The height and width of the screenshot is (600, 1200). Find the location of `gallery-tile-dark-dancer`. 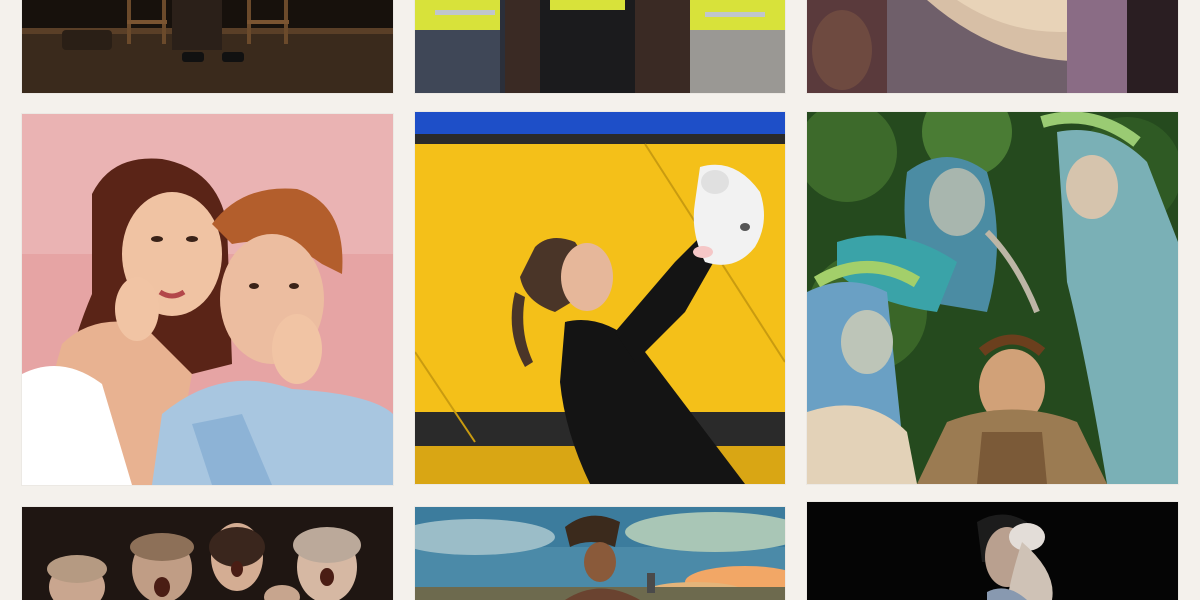

gallery-tile-dark-dancer is located at coordinates (992, 551).